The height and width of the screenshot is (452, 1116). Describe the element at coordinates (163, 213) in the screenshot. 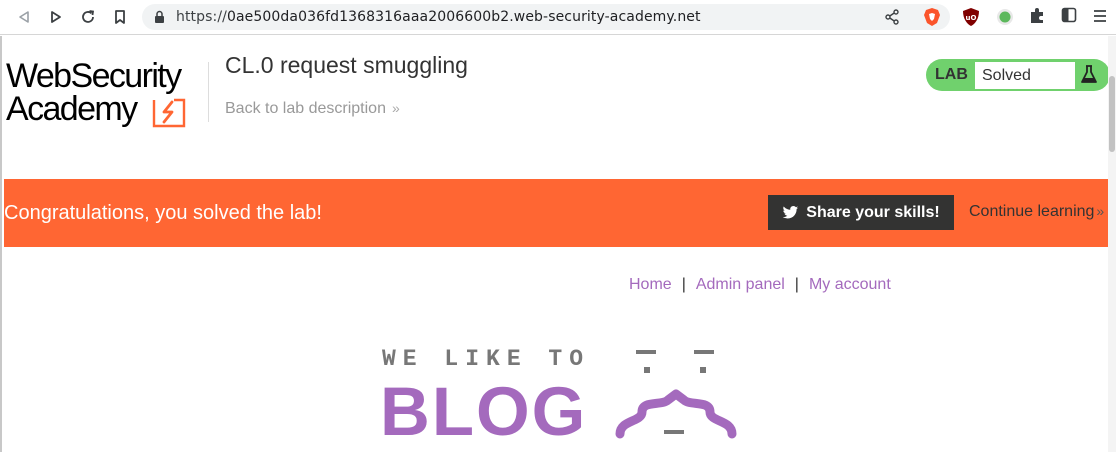

I see `congratulations-message: Congratulations, you solved the lab!` at that location.